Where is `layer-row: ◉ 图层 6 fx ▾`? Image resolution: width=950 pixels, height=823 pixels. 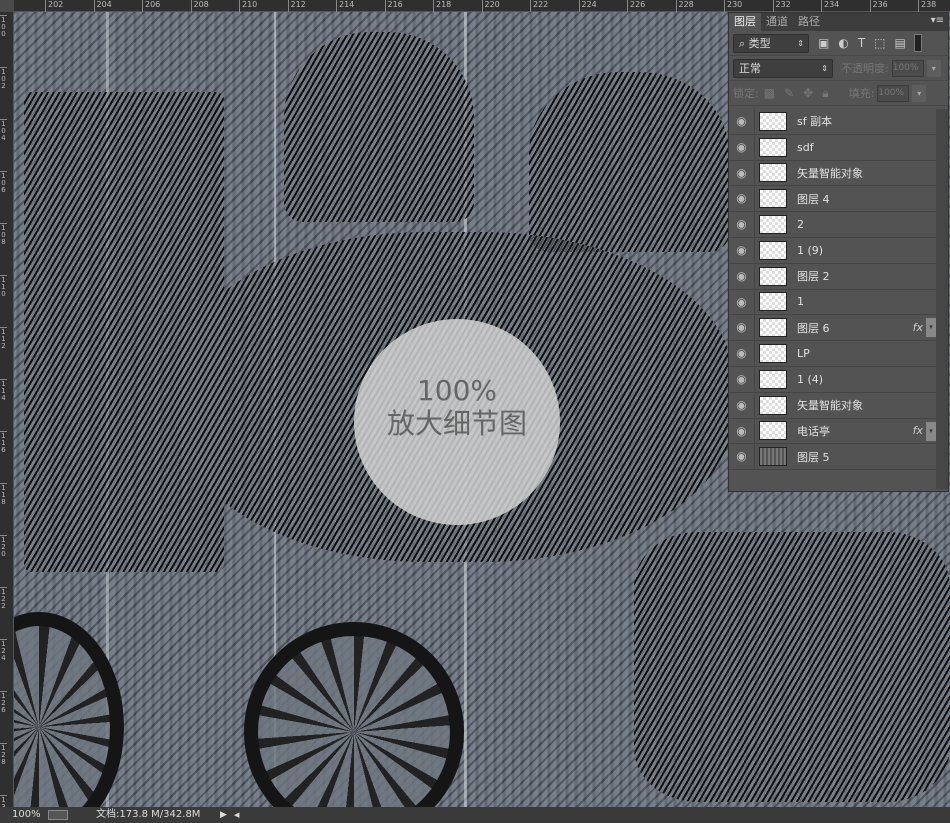
layer-row: ◉ 图层 6 fx ▾ is located at coordinates (833, 328).